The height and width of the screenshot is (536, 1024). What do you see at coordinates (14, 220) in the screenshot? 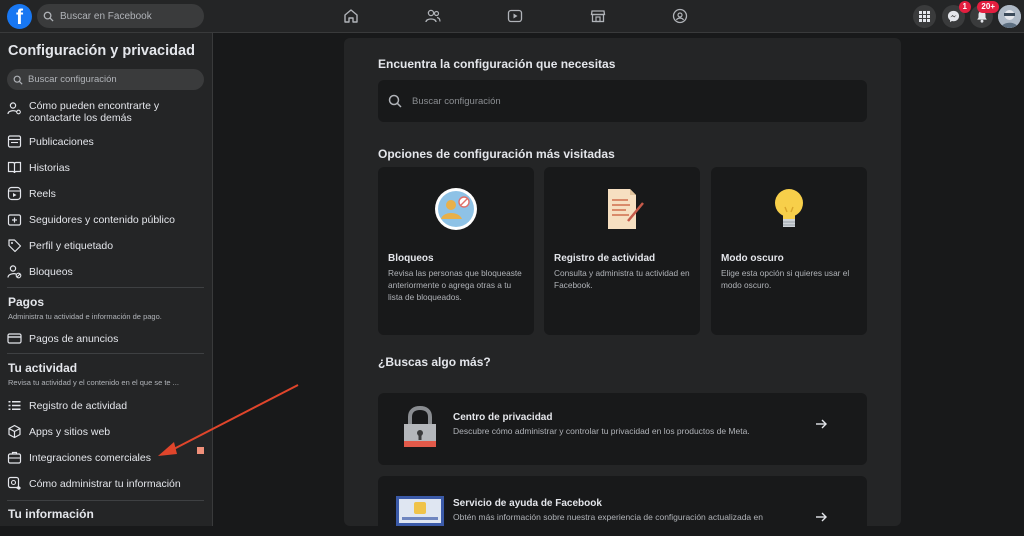
I see `followers-icon` at bounding box center [14, 220].